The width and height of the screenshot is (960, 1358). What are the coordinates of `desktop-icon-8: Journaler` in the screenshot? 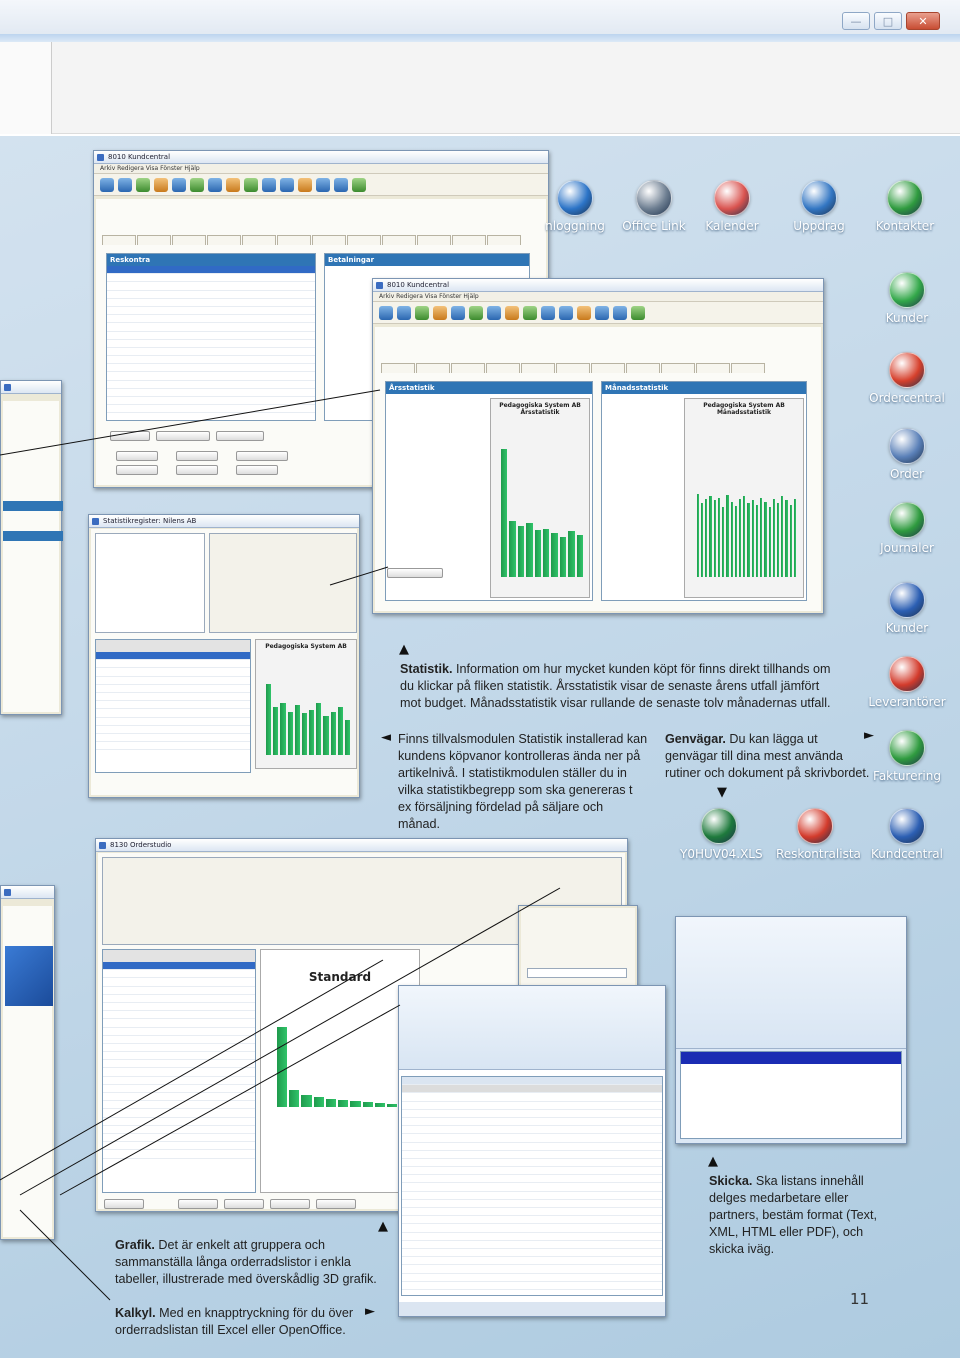 It's located at (907, 528).